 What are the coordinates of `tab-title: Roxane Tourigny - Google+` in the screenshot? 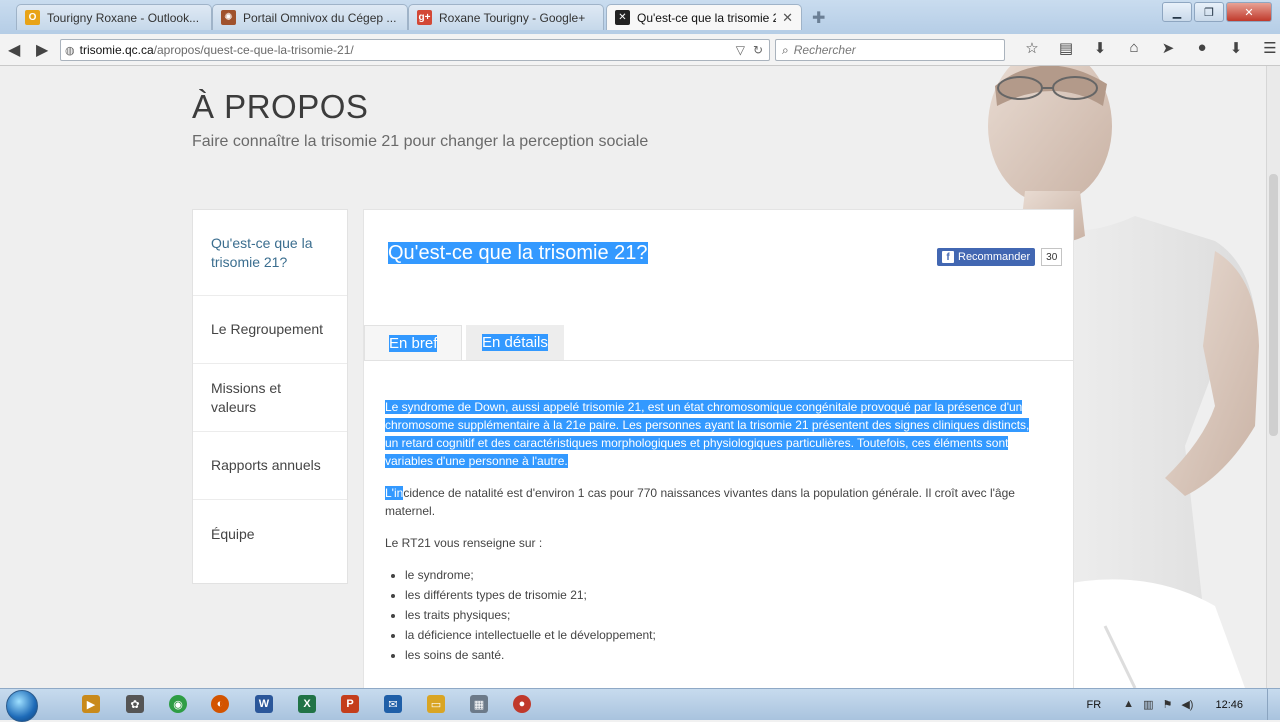 It's located at (517, 18).